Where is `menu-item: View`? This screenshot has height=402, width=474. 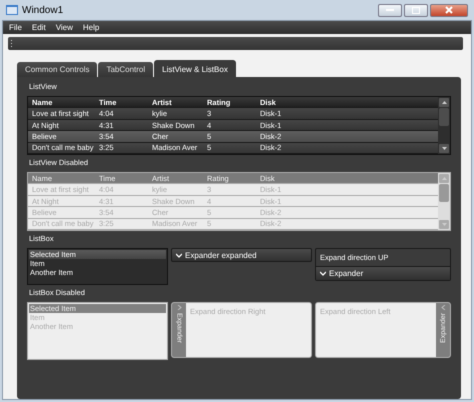
menu-item: View is located at coordinates (64, 27).